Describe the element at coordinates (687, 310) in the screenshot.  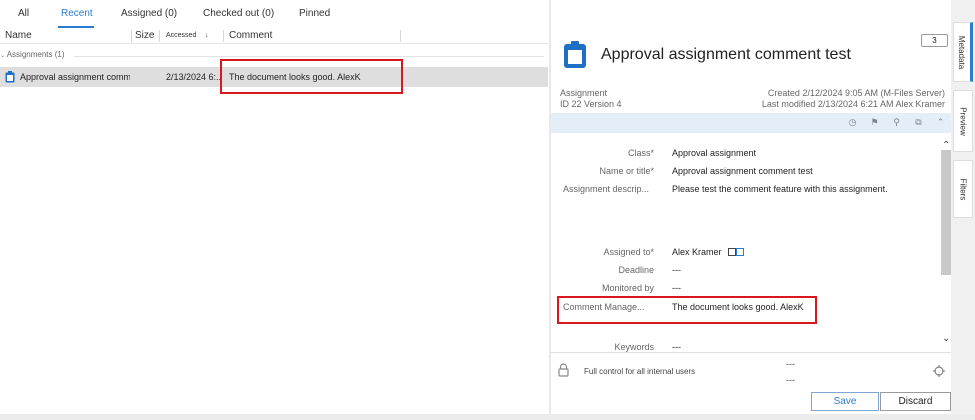
I see `highlight-annotation-comment-property` at that location.